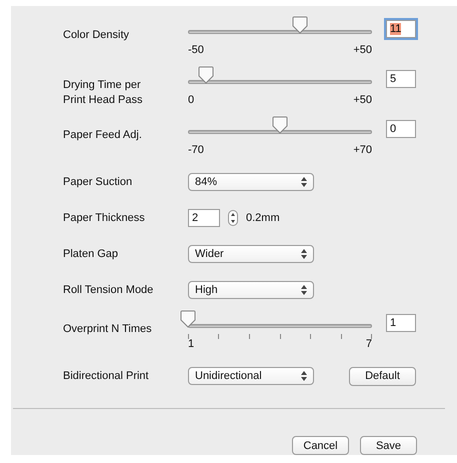  I want to click on default-button: Default, so click(382, 376).